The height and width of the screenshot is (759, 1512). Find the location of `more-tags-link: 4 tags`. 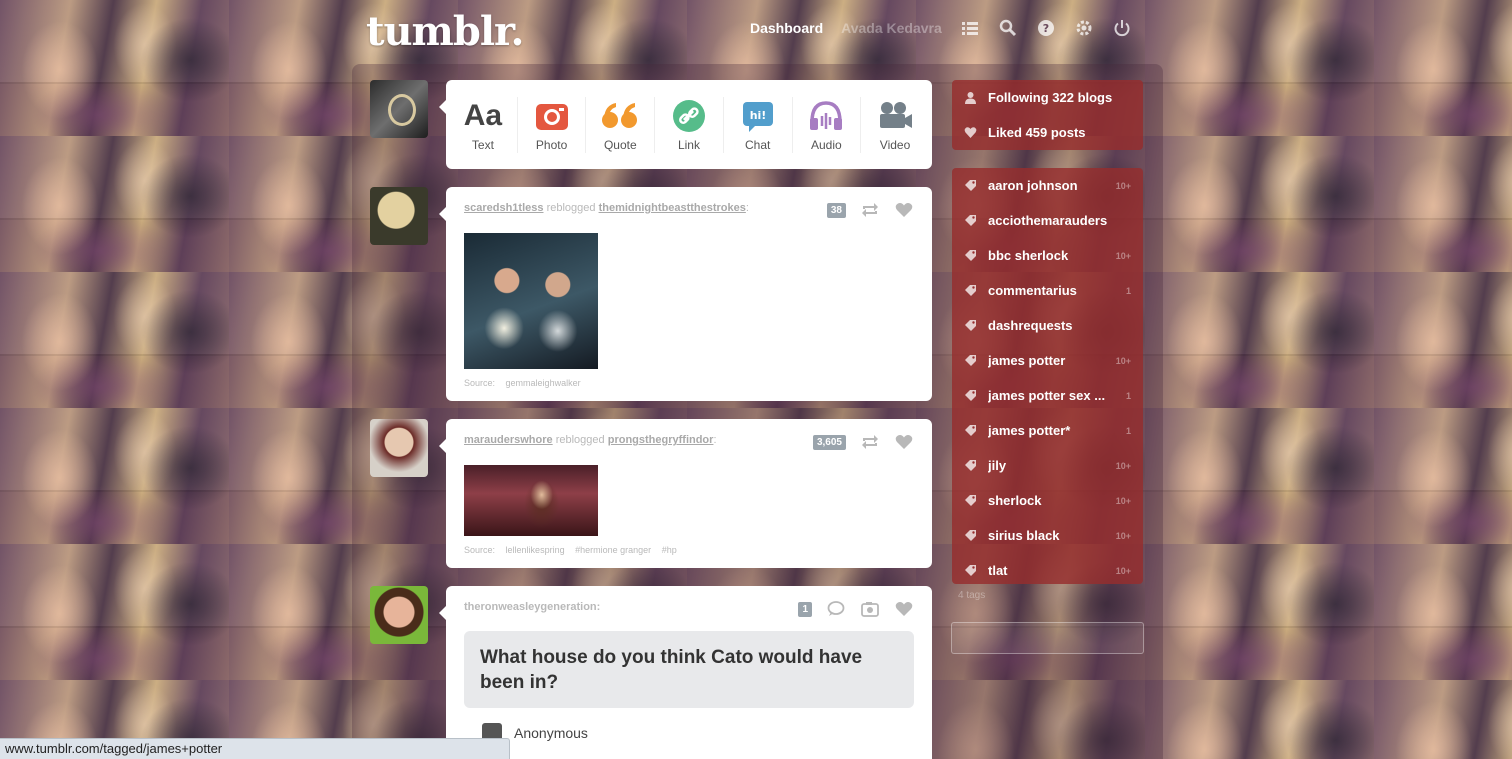

more-tags-link: 4 tags is located at coordinates (971, 595).